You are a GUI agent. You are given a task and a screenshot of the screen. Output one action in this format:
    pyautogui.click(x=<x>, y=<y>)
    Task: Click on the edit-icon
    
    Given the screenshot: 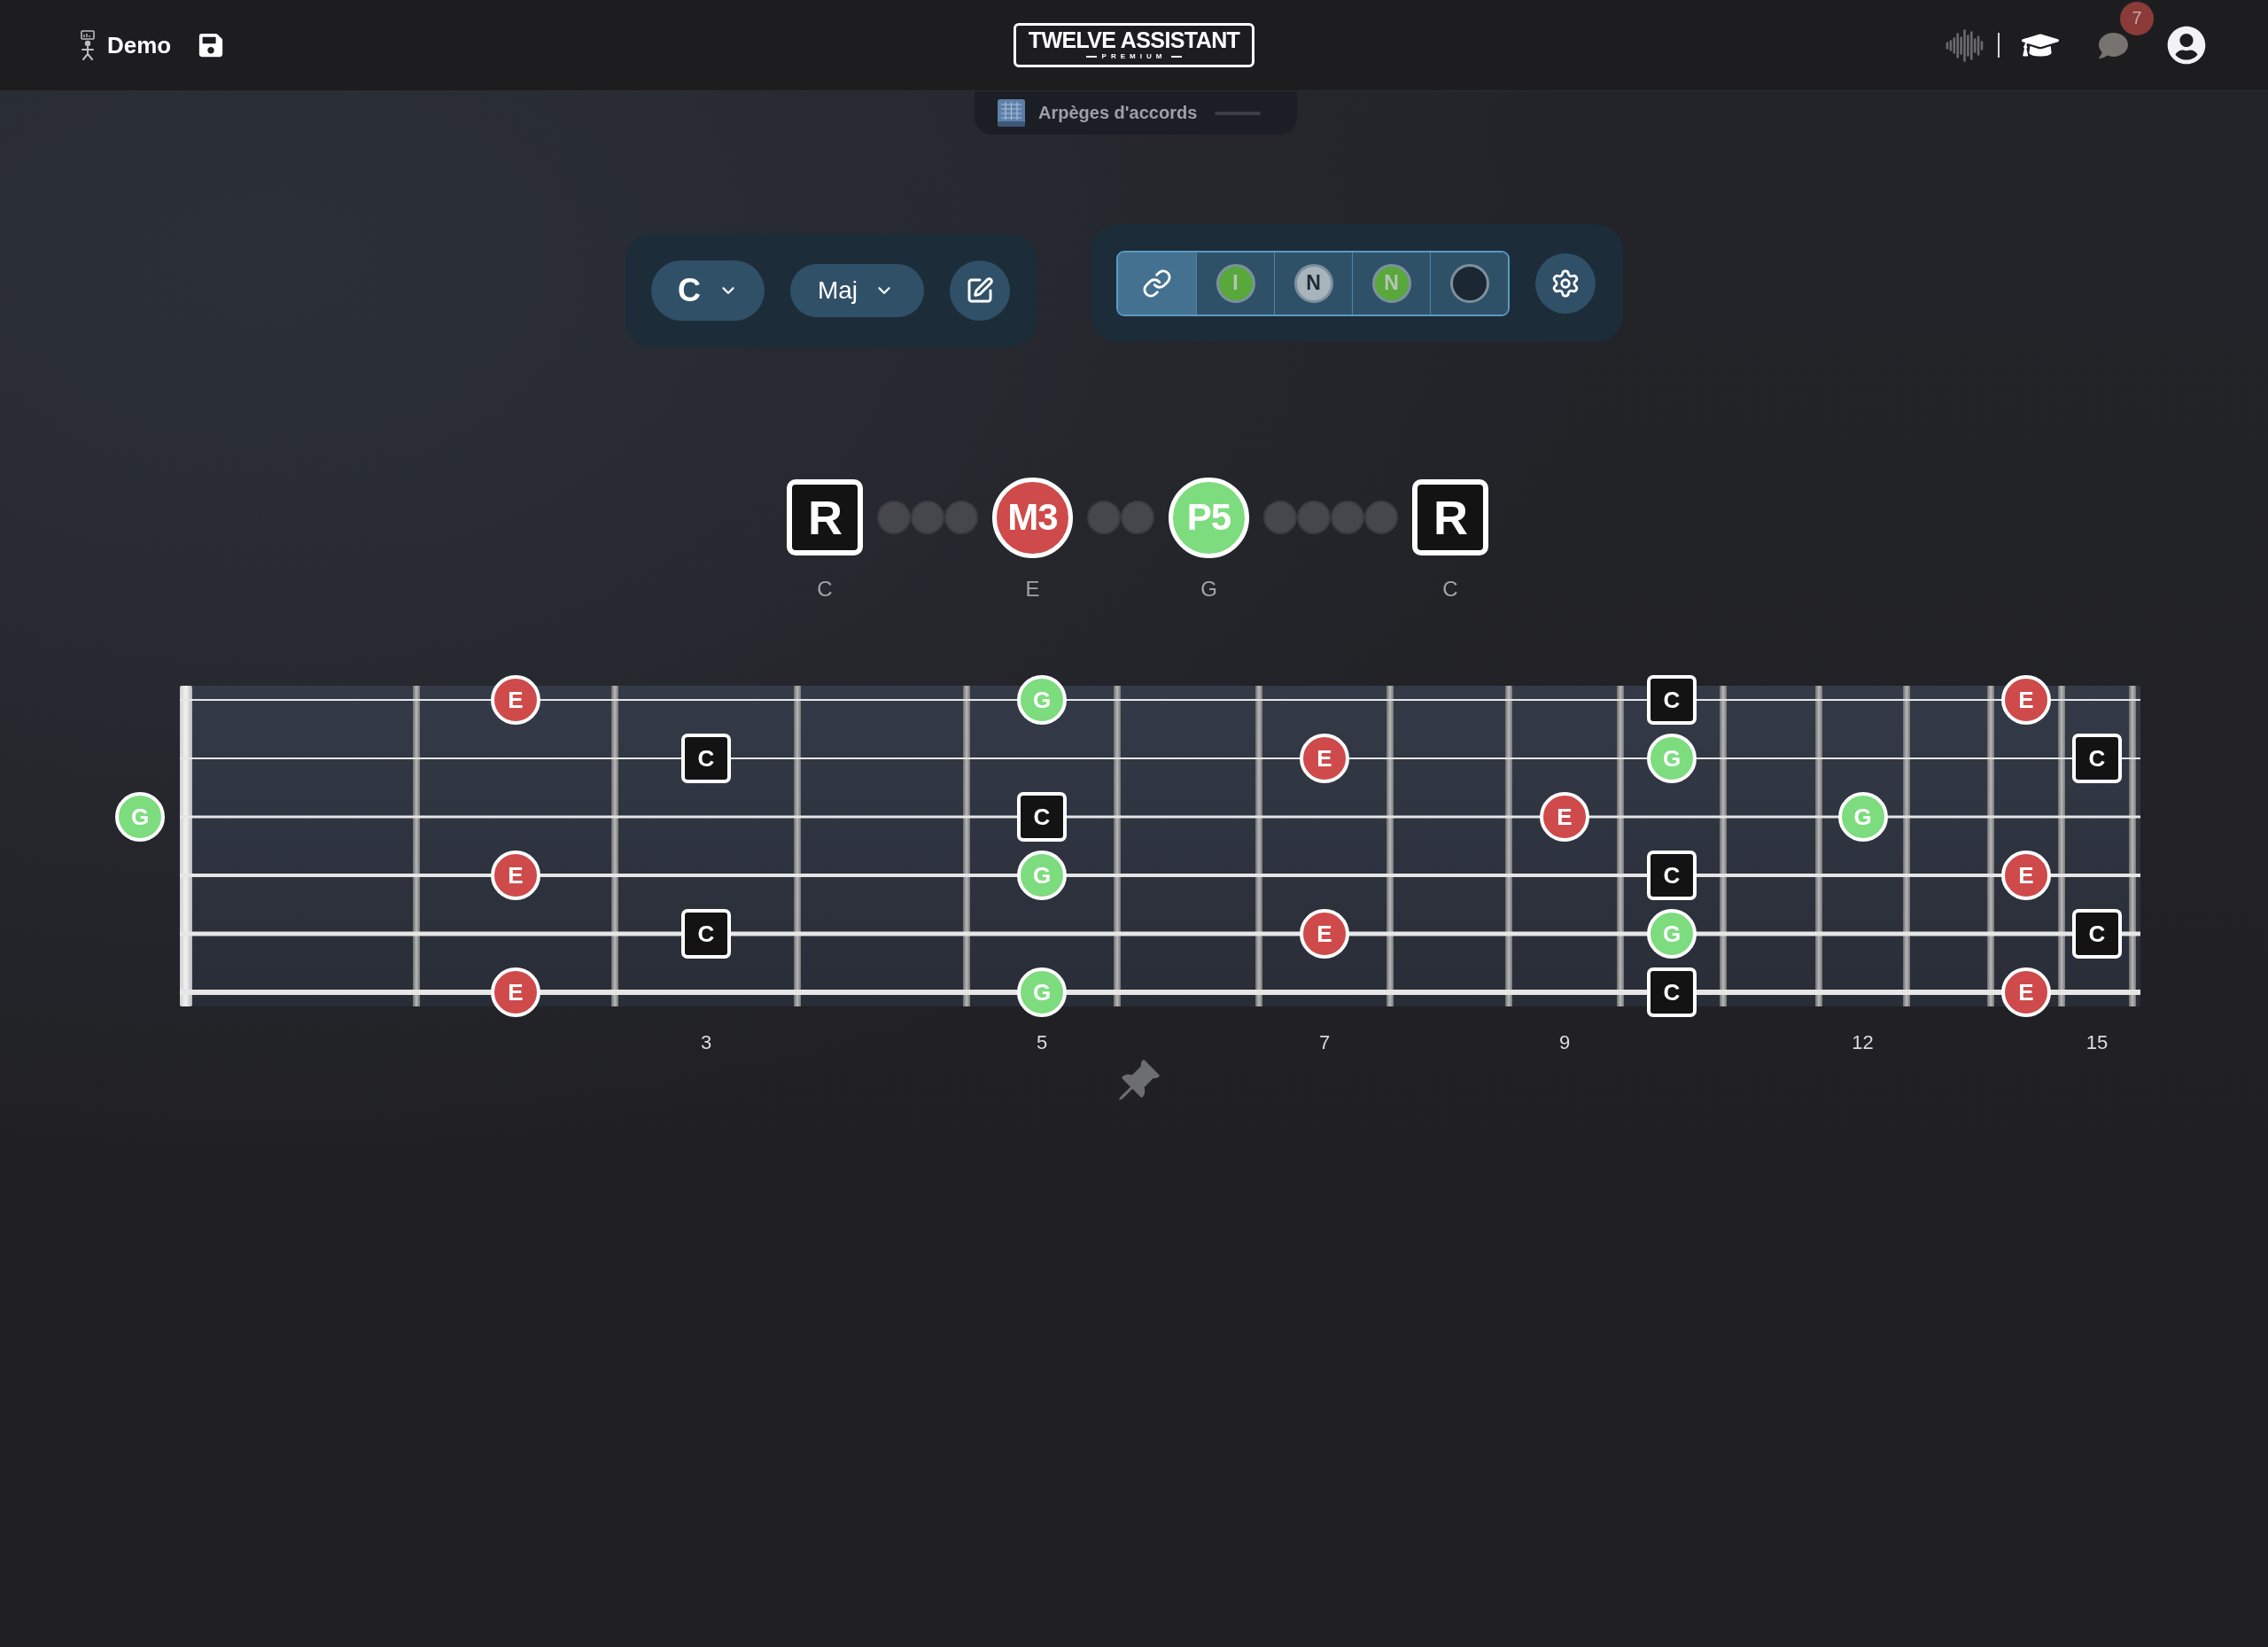 What is the action you would take?
    pyautogui.click(x=981, y=290)
    